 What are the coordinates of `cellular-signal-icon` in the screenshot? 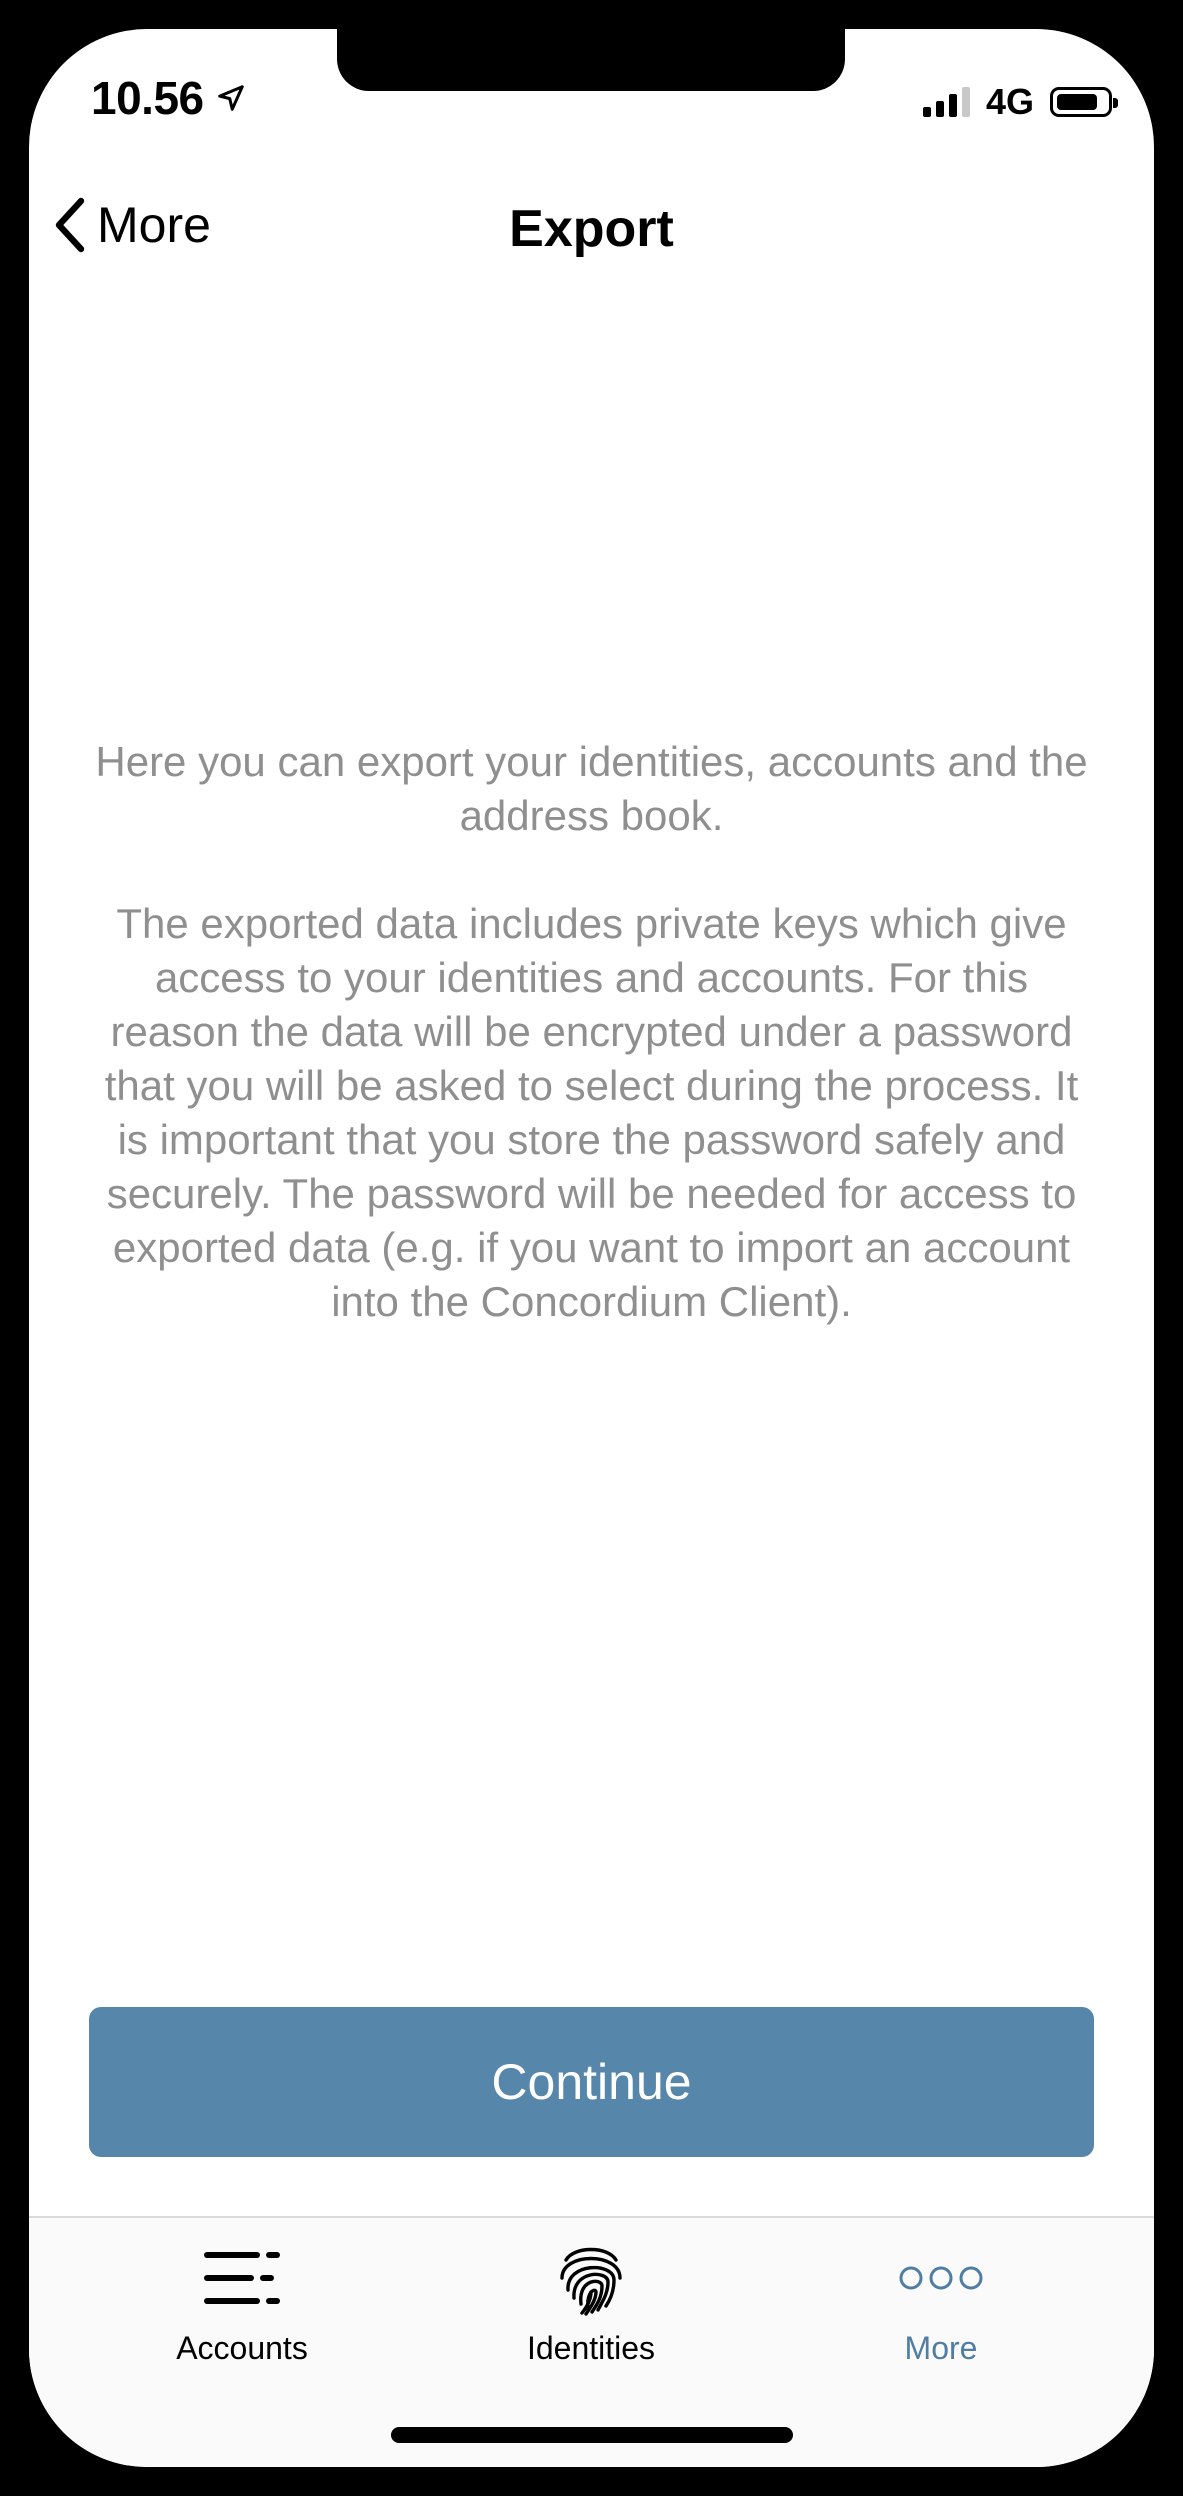 It's located at (946, 102).